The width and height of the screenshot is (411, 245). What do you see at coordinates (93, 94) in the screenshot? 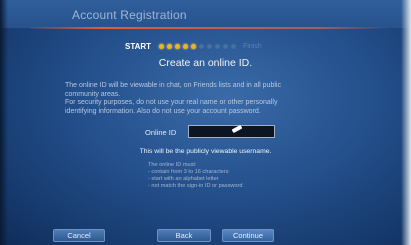
I see `description-line: community areas.` at bounding box center [93, 94].